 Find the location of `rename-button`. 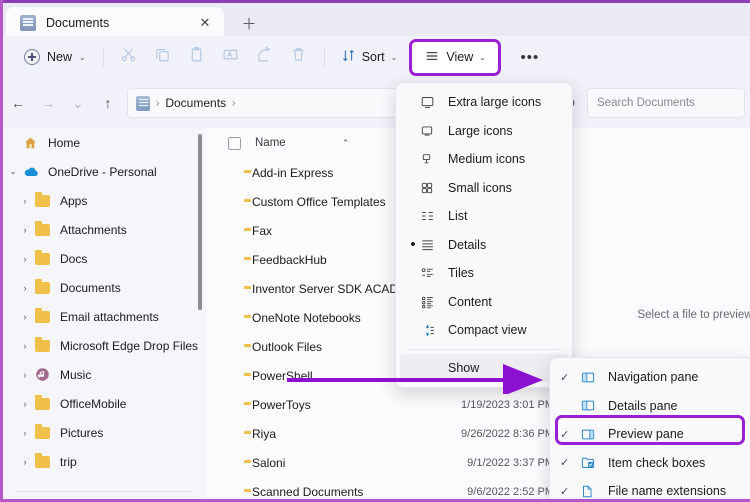

rename-button is located at coordinates (231, 57).